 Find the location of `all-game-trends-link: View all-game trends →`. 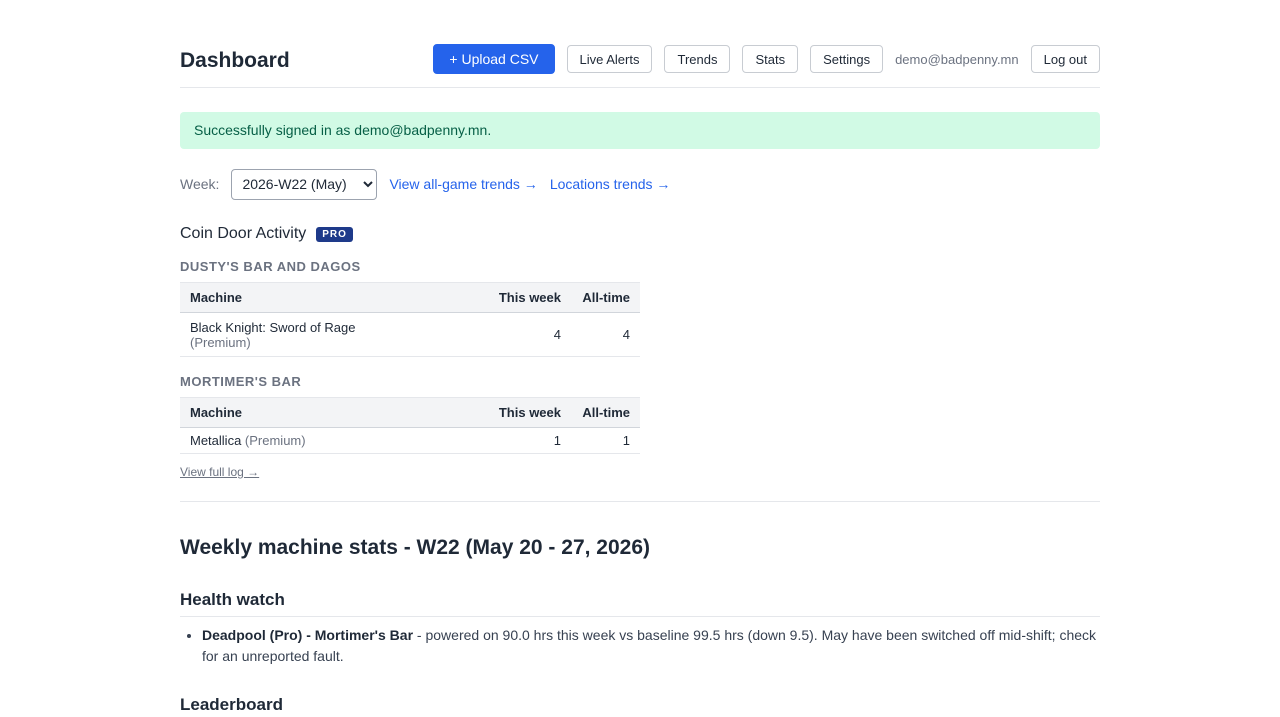

all-game-trends-link: View all-game trends → is located at coordinates (463, 184).